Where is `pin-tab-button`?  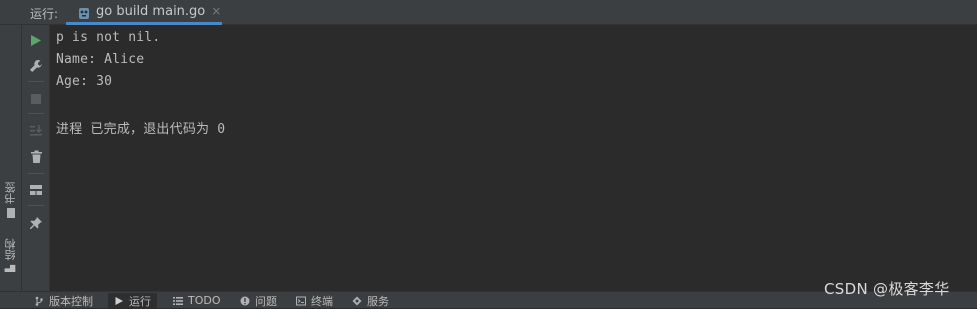 pin-tab-button is located at coordinates (36, 223).